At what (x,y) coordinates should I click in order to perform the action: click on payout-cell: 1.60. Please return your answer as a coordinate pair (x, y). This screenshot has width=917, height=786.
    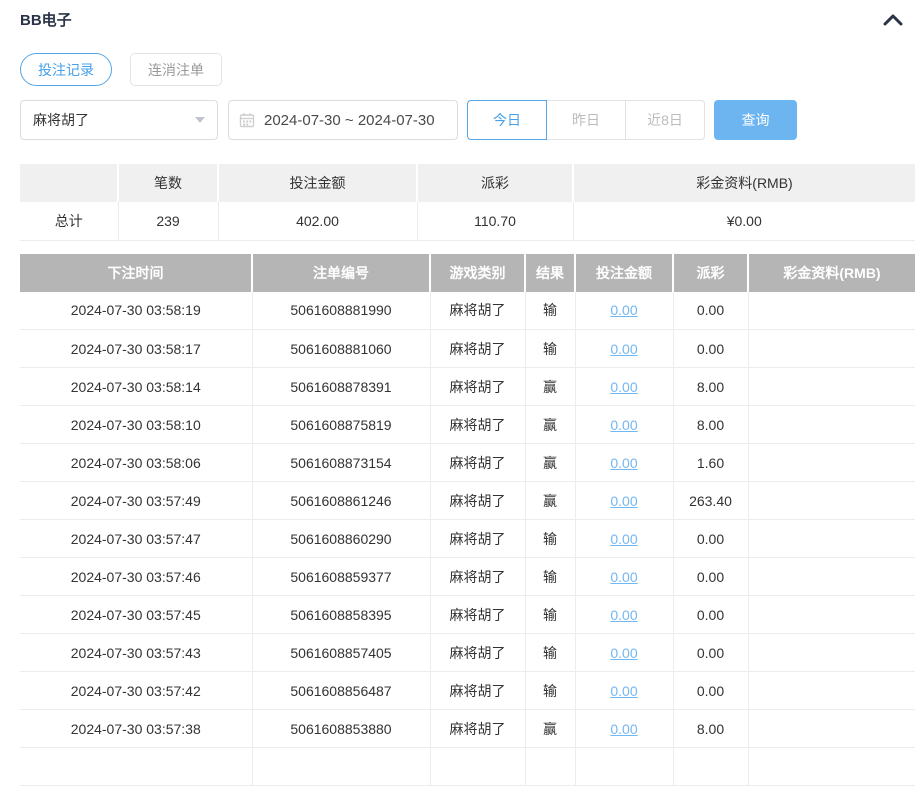
    Looking at the image, I should click on (710, 463).